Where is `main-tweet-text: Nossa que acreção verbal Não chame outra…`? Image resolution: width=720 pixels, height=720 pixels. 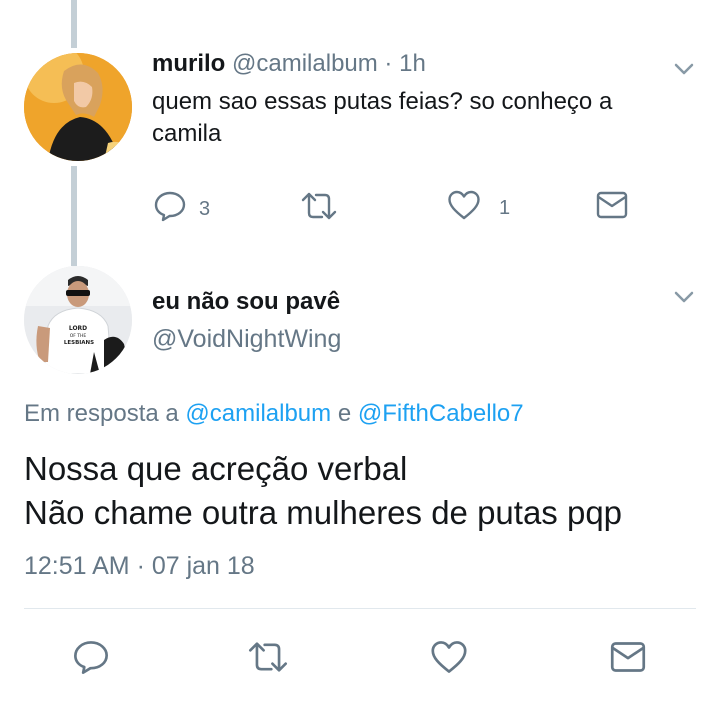 main-tweet-text: Nossa que acreção verbal Não chame outra… is located at coordinates (369, 491).